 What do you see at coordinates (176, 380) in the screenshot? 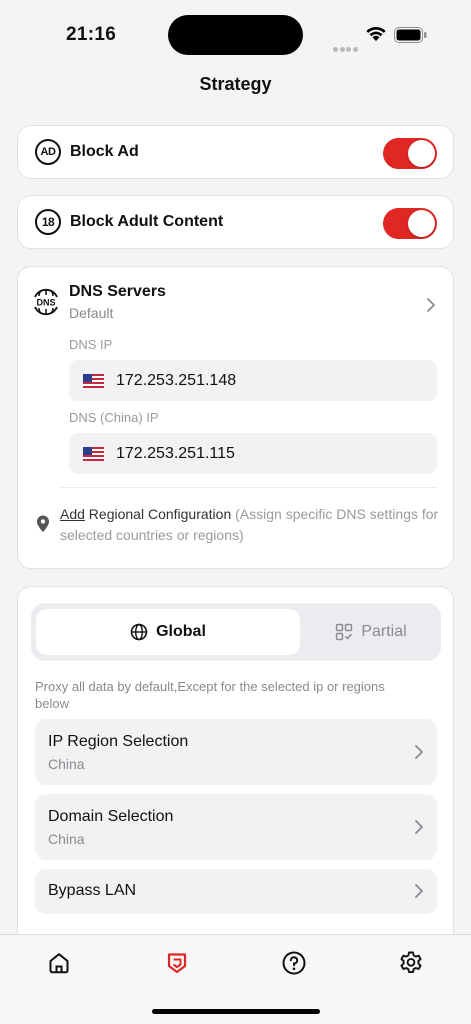
I see `dns-ip-value: 172.253.251.148` at bounding box center [176, 380].